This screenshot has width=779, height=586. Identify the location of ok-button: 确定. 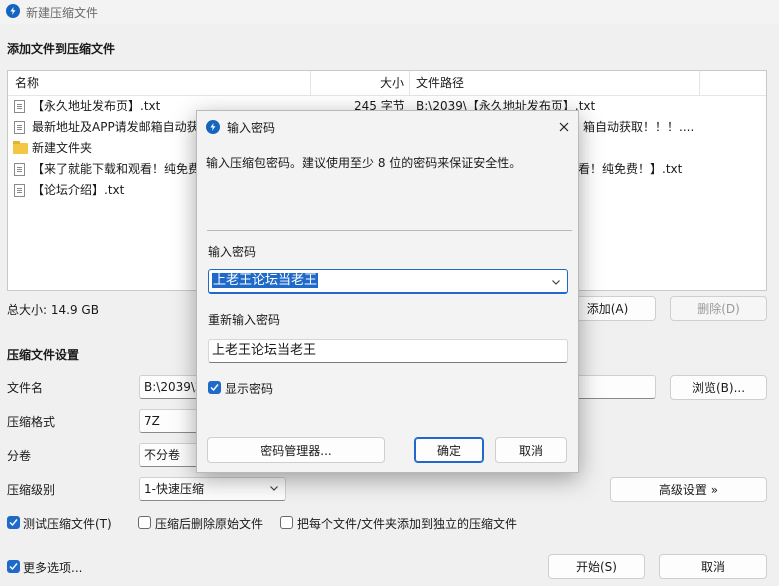
(449, 450).